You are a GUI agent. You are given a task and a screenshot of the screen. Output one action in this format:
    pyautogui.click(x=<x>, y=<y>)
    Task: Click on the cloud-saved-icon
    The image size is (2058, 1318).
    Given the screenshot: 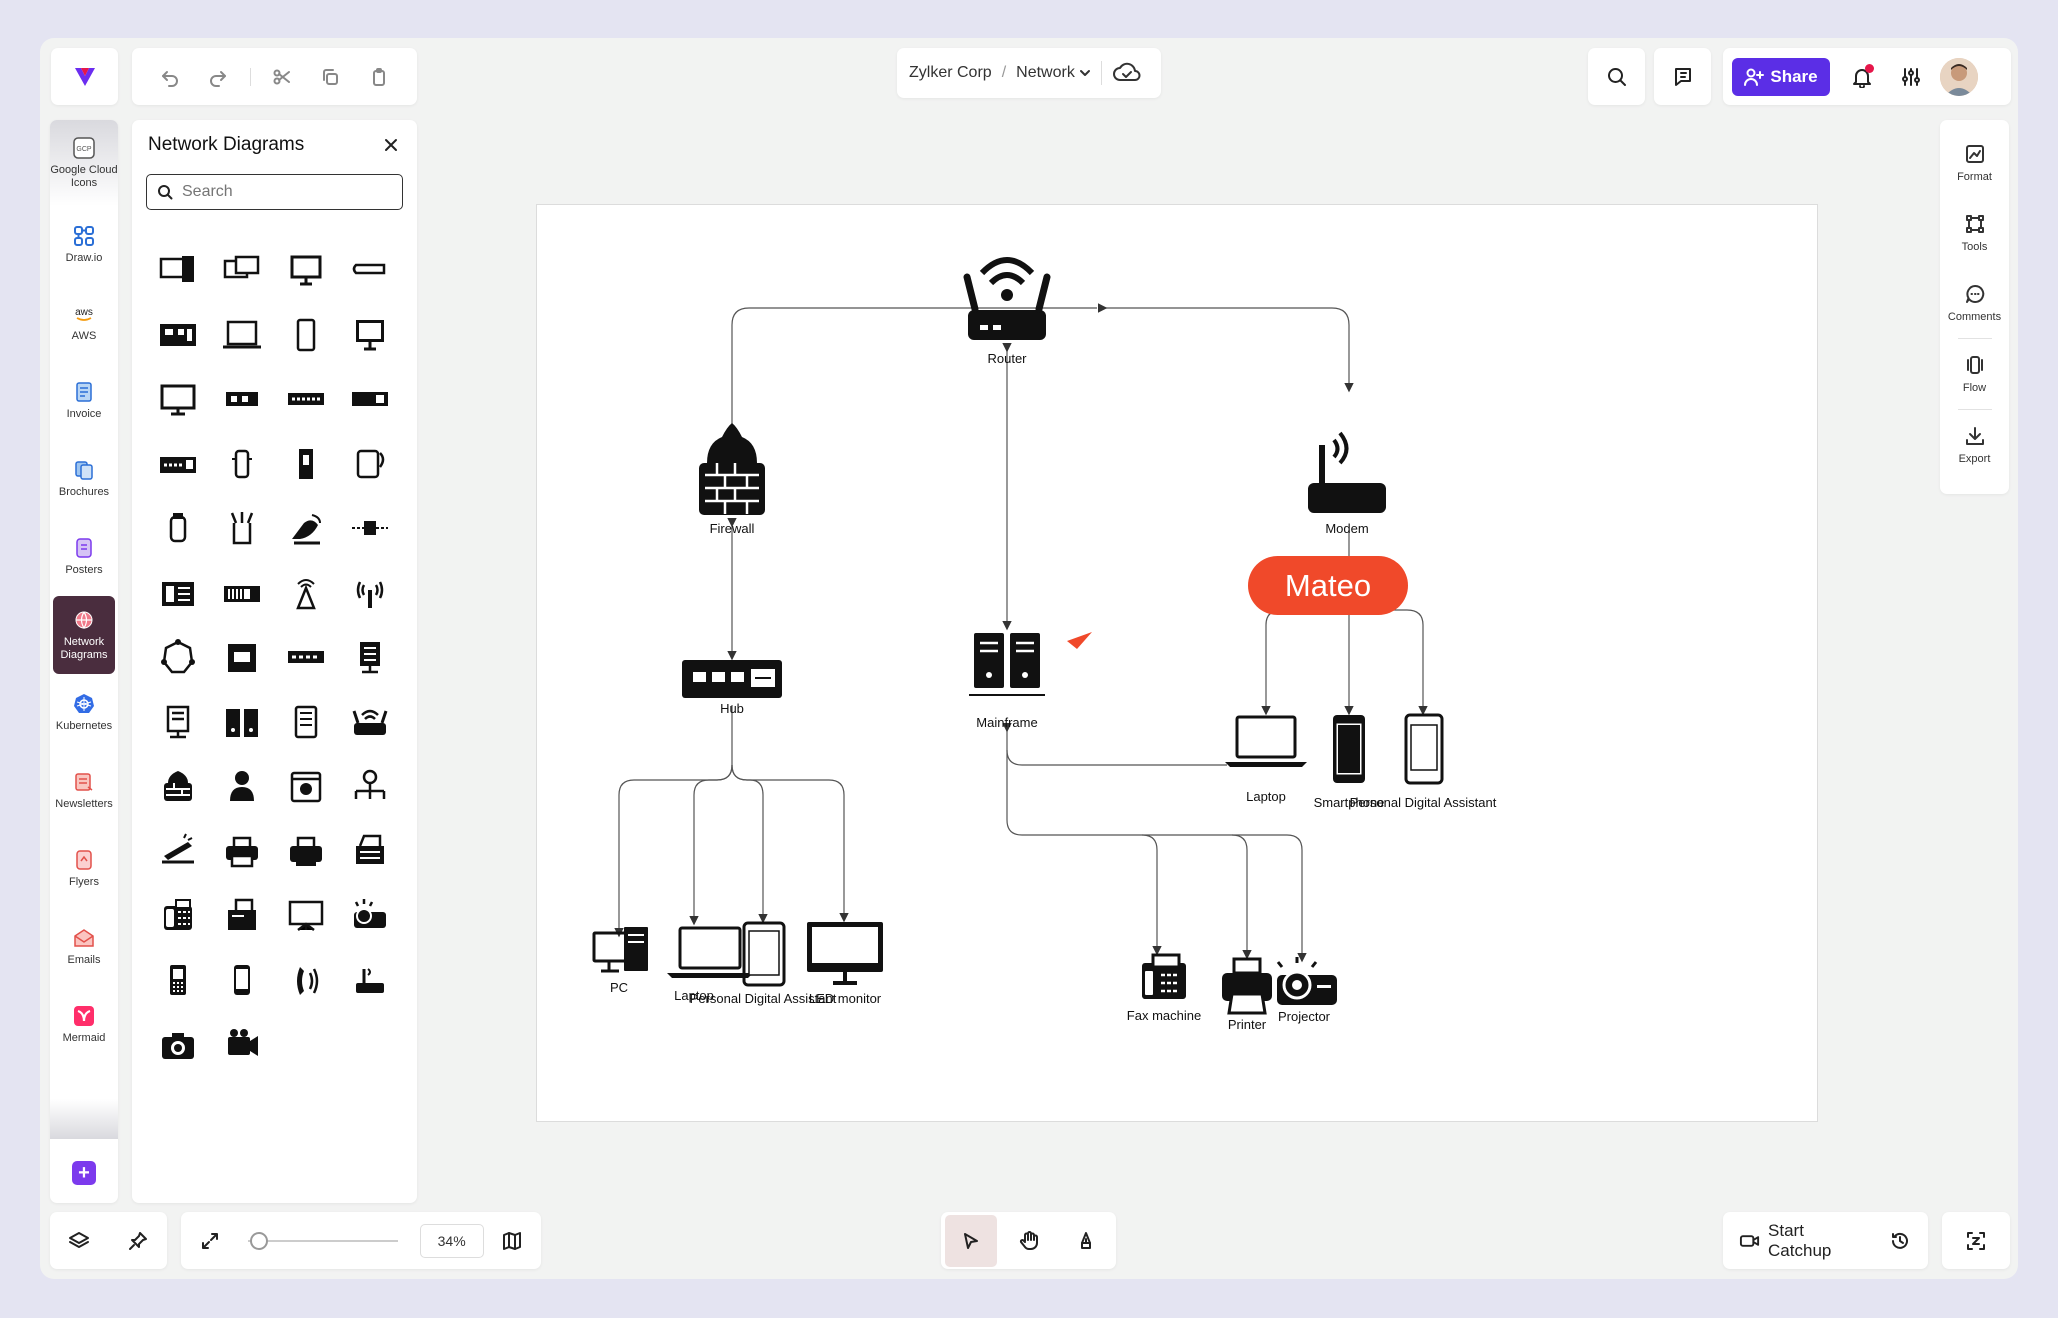 What is the action you would take?
    pyautogui.click(x=1127, y=73)
    